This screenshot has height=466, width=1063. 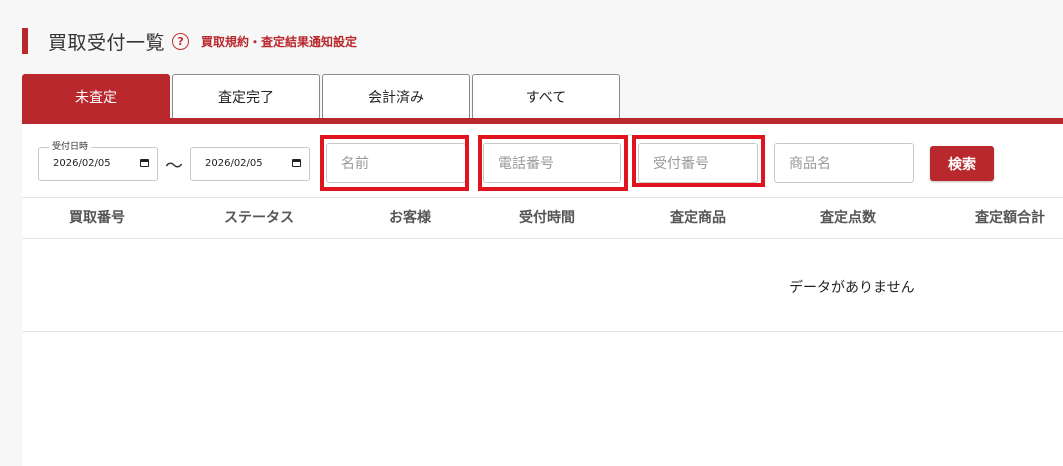 I want to click on date-to-field: 2026/02/05, so click(x=250, y=164).